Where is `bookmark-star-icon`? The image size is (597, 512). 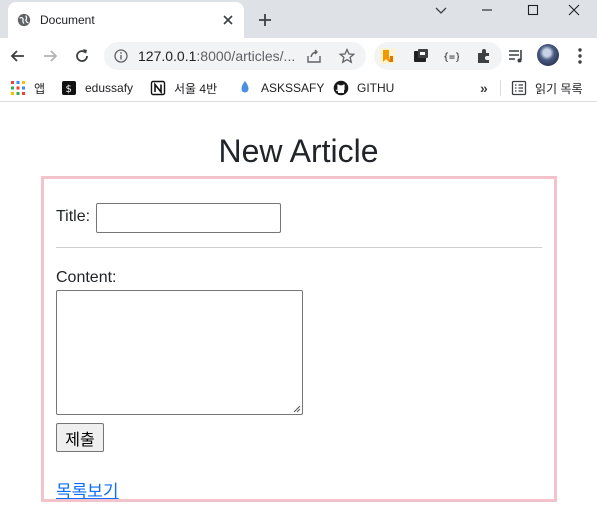 bookmark-star-icon is located at coordinates (347, 56).